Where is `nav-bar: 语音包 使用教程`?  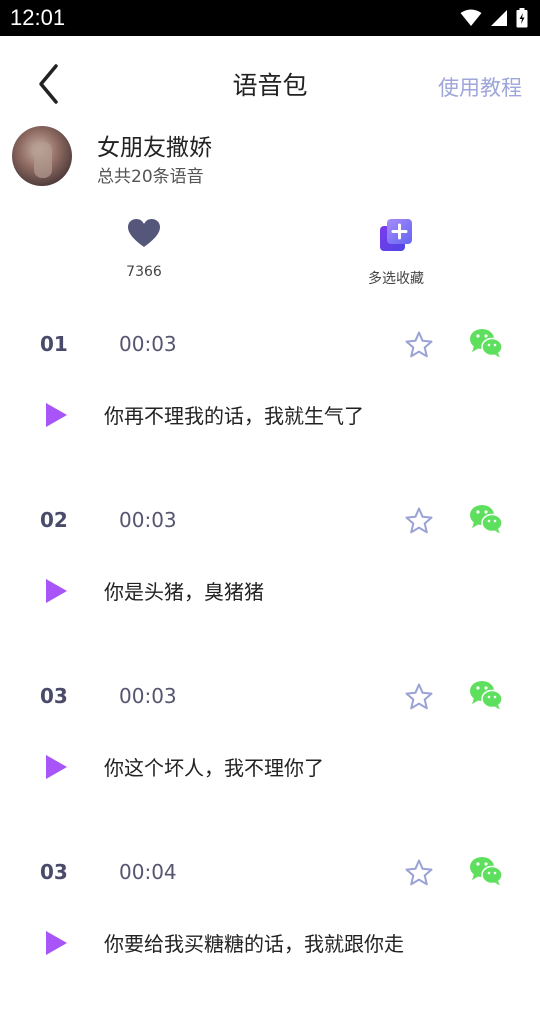 nav-bar: 语音包 使用教程 is located at coordinates (270, 84).